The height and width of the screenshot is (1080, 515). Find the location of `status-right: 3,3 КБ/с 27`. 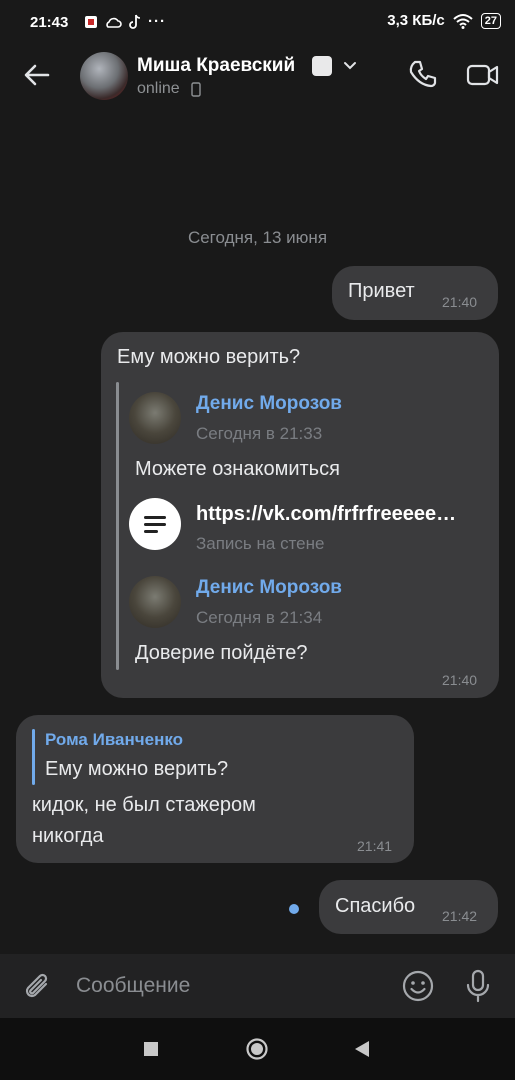

status-right: 3,3 КБ/с 27 is located at coordinates (444, 20).